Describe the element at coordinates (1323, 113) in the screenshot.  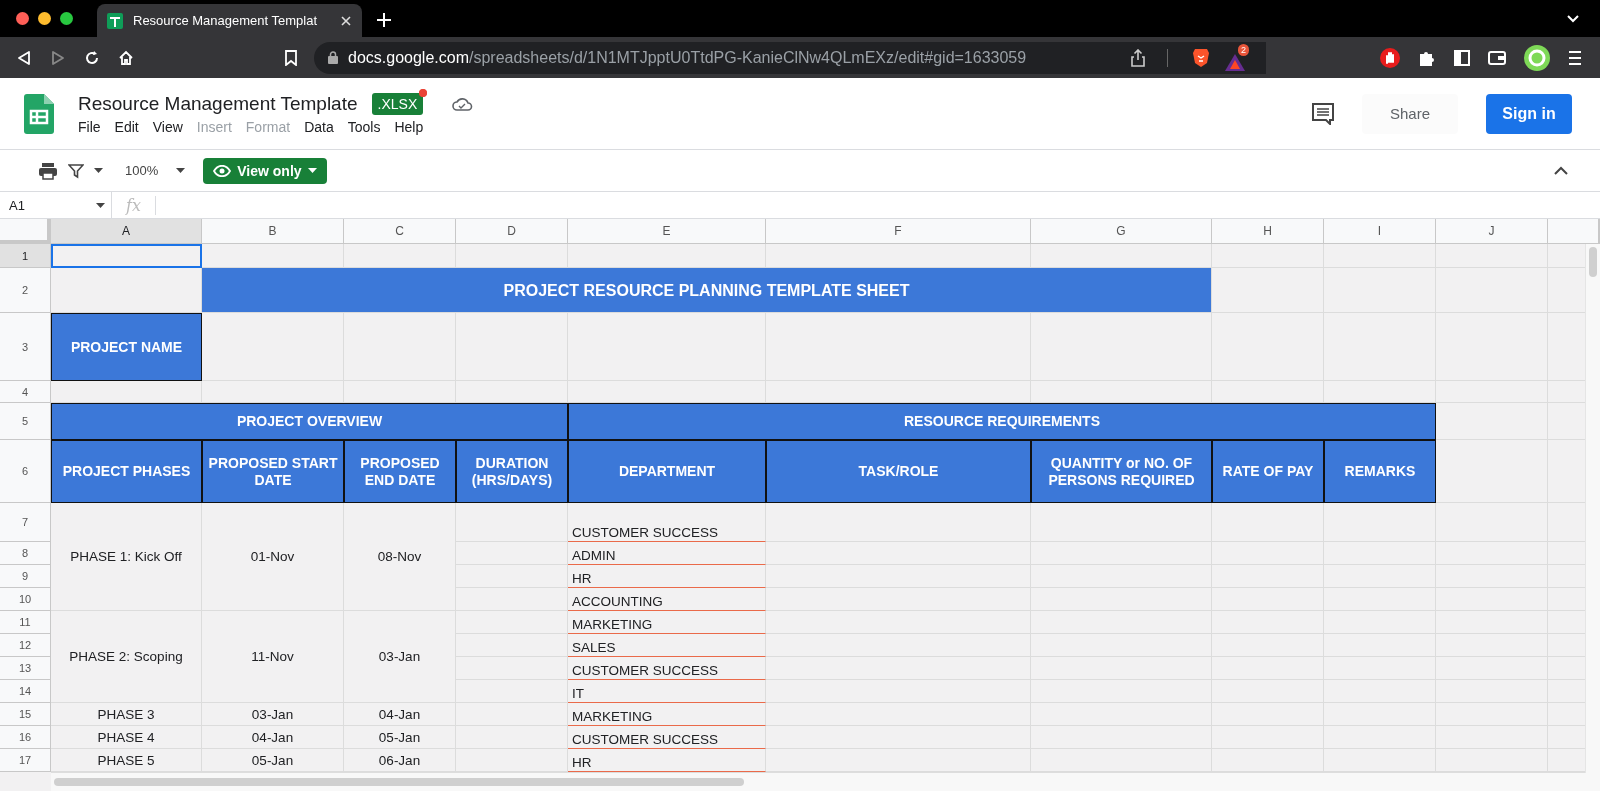
I see `comment-icon` at that location.